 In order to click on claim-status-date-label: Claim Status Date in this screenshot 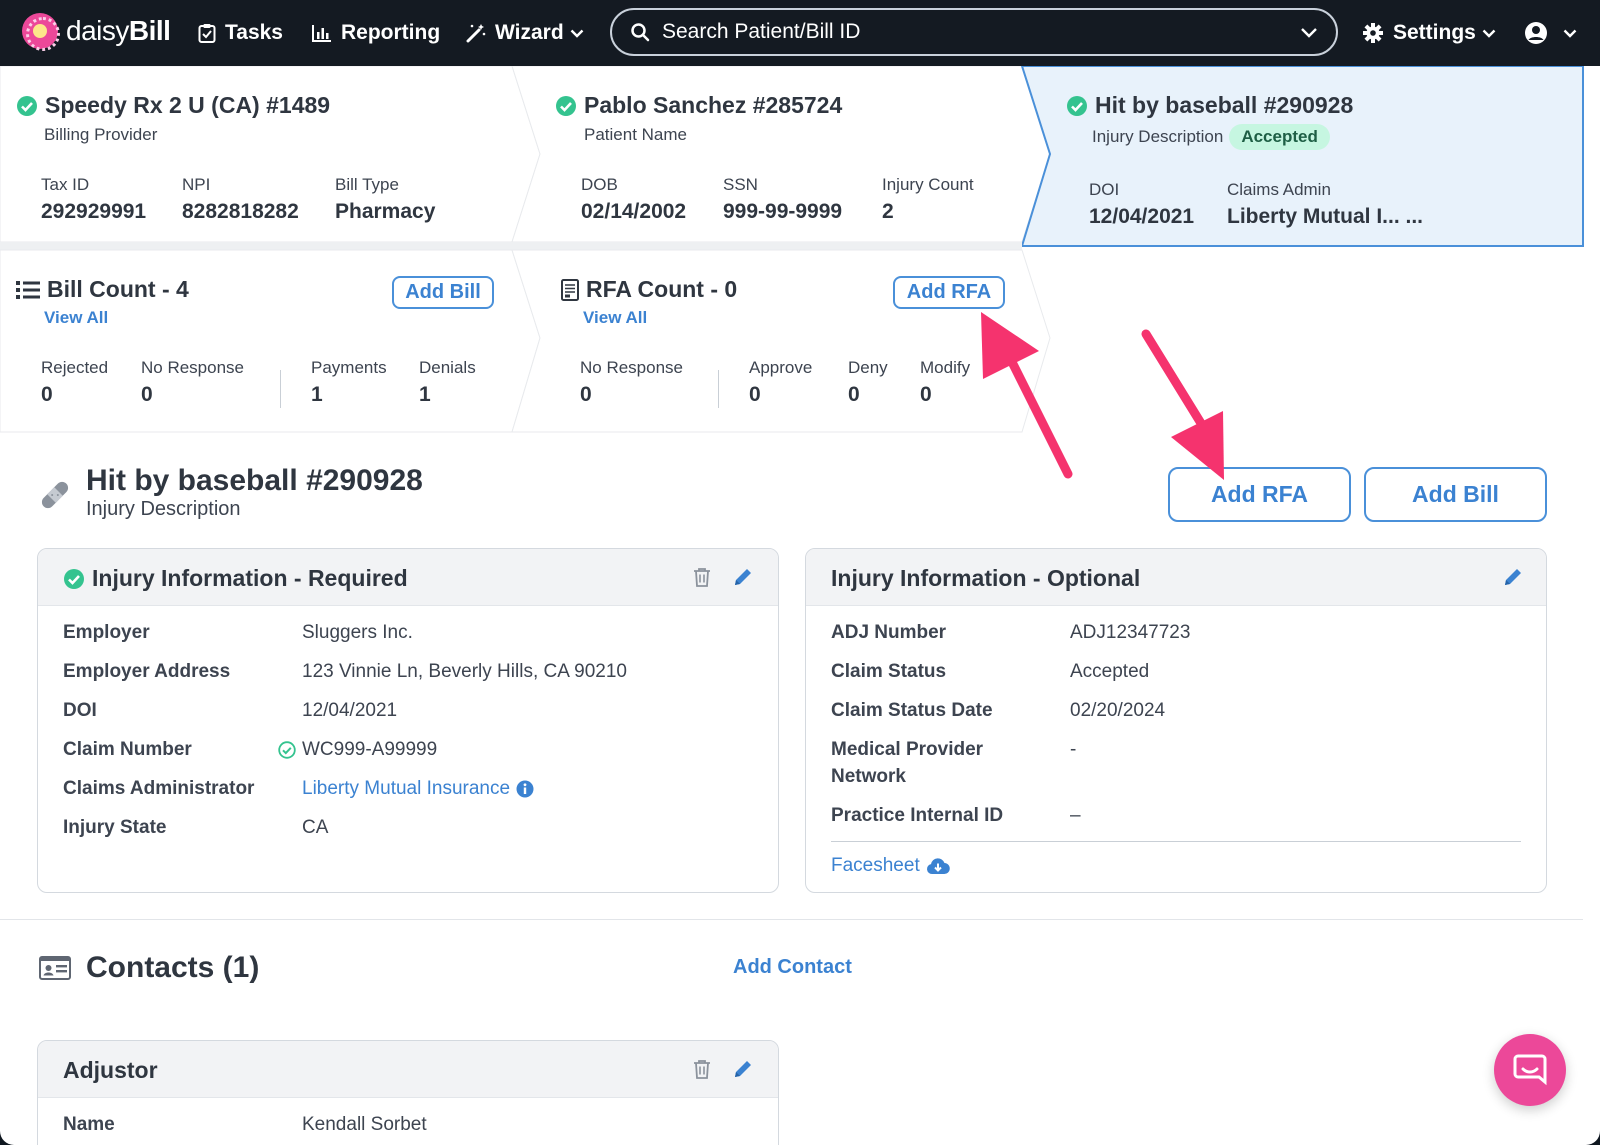, I will do `click(912, 710)`.